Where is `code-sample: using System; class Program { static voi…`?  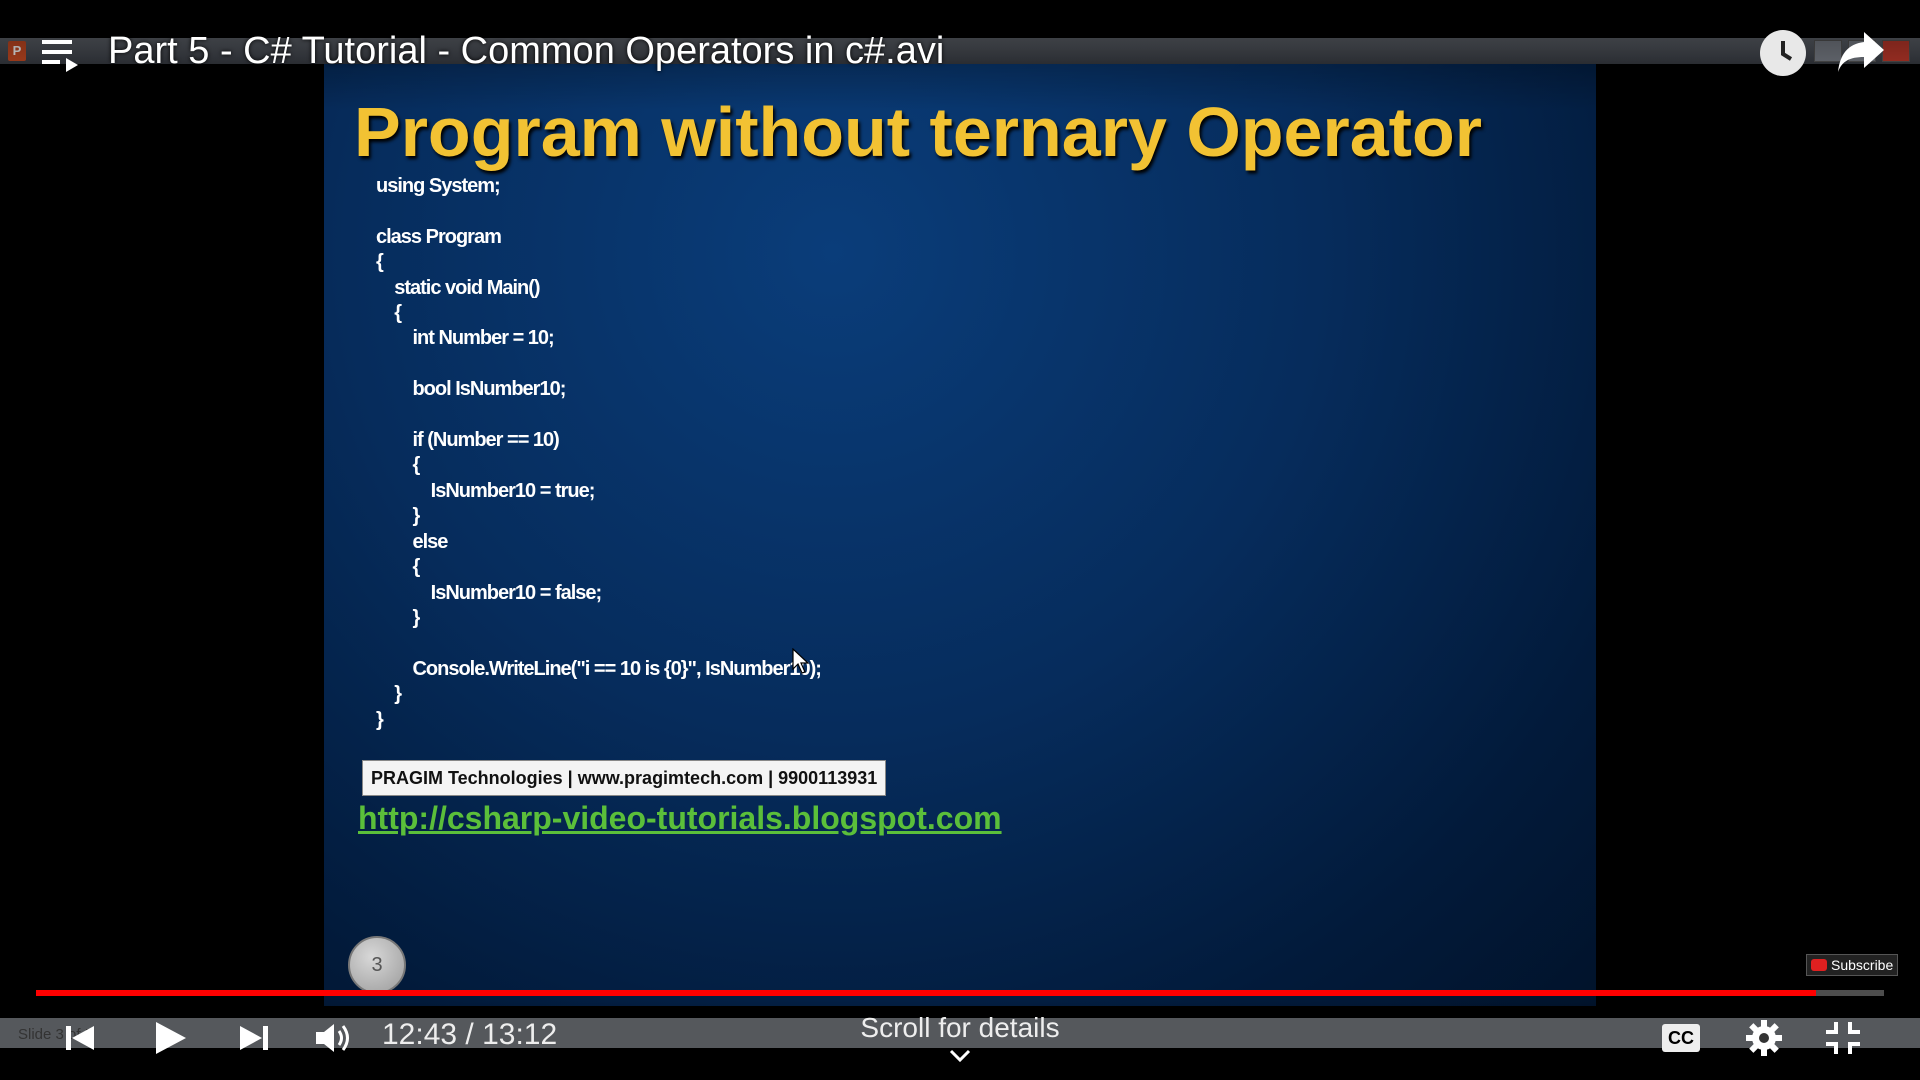 code-sample: using System; class Program { static voi… is located at coordinates (599, 453).